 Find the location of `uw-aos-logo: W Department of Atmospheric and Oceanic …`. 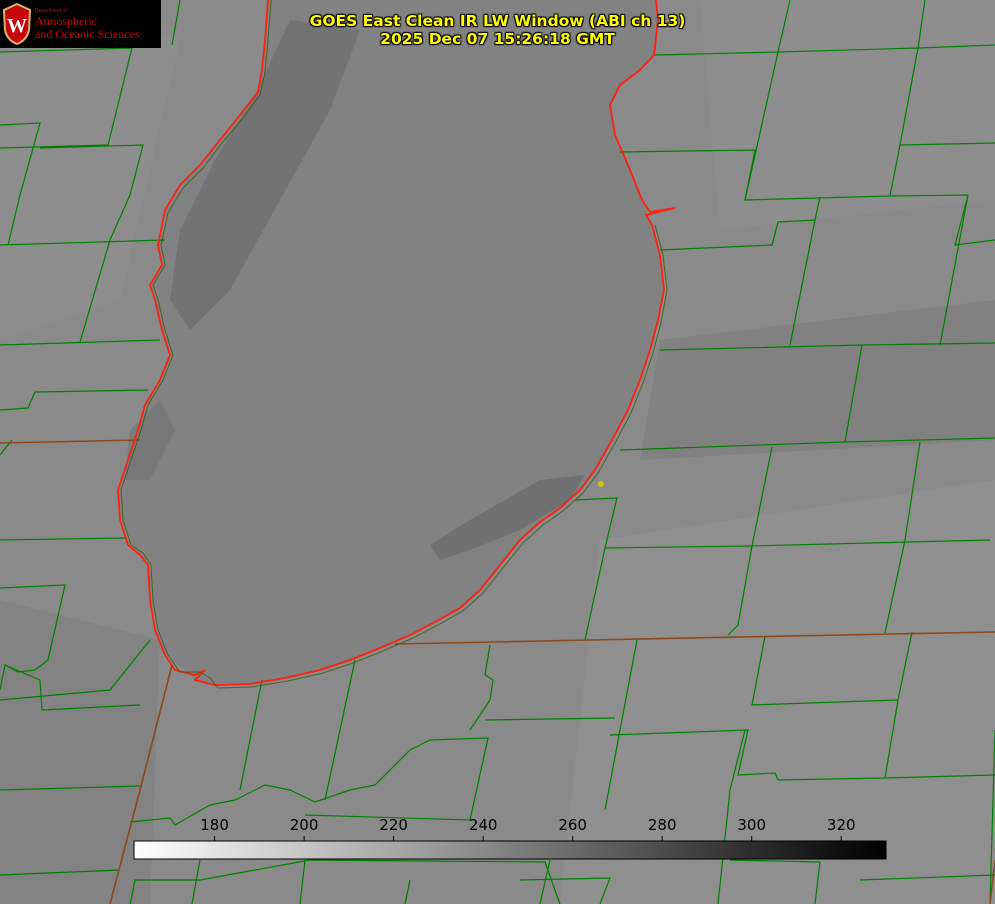

uw-aos-logo: W Department of Atmospheric and Oceanic … is located at coordinates (80, 24).